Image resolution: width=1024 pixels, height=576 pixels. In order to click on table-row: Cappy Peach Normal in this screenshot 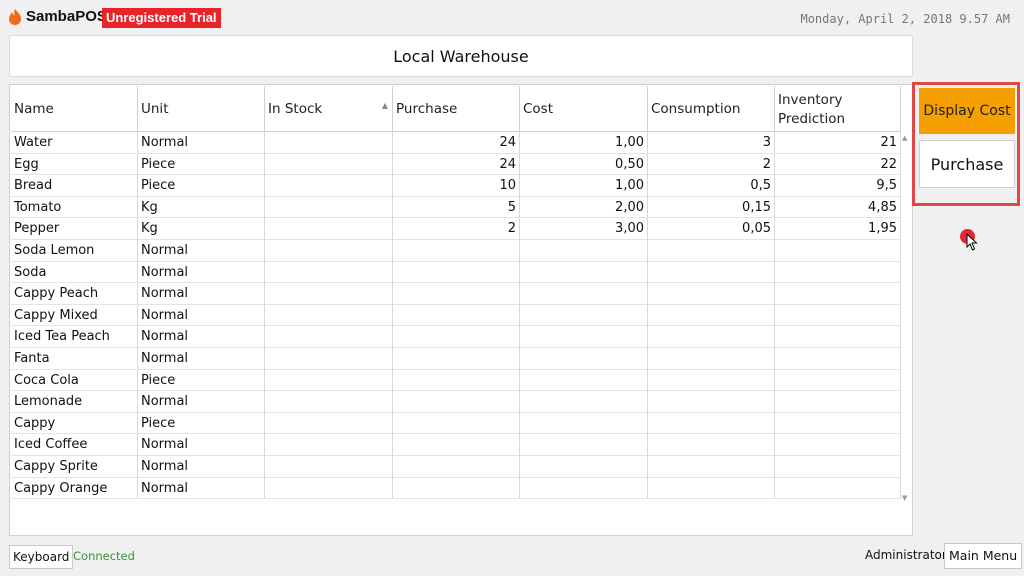, I will do `click(456, 294)`.